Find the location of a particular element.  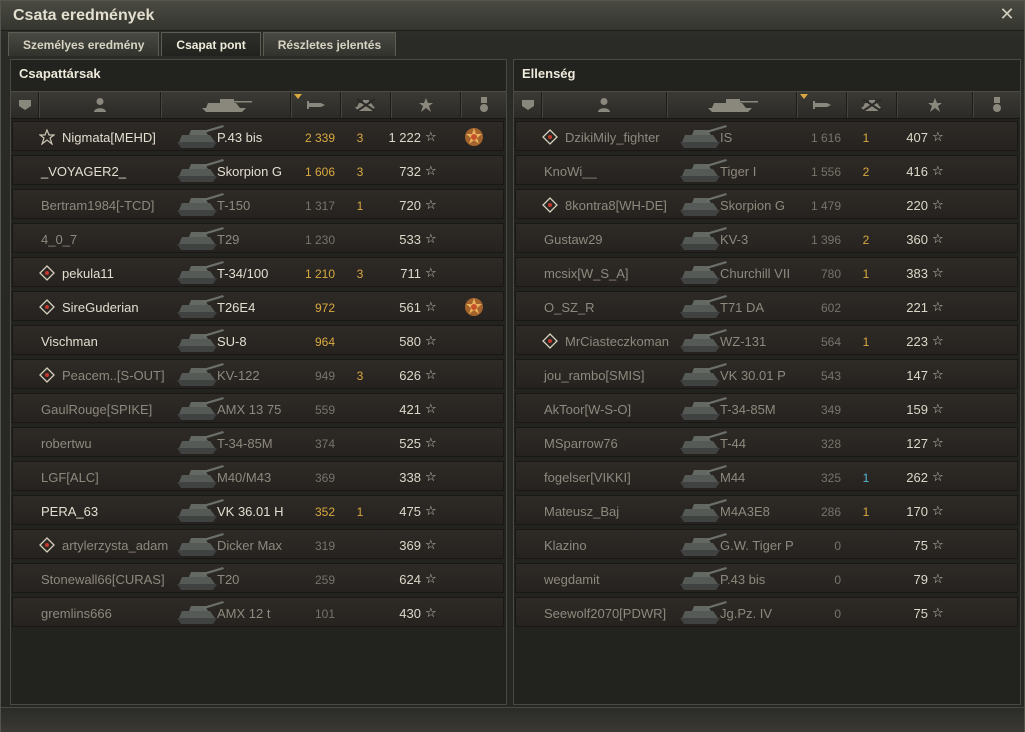

diamond-rank-icon is located at coordinates (47, 273).